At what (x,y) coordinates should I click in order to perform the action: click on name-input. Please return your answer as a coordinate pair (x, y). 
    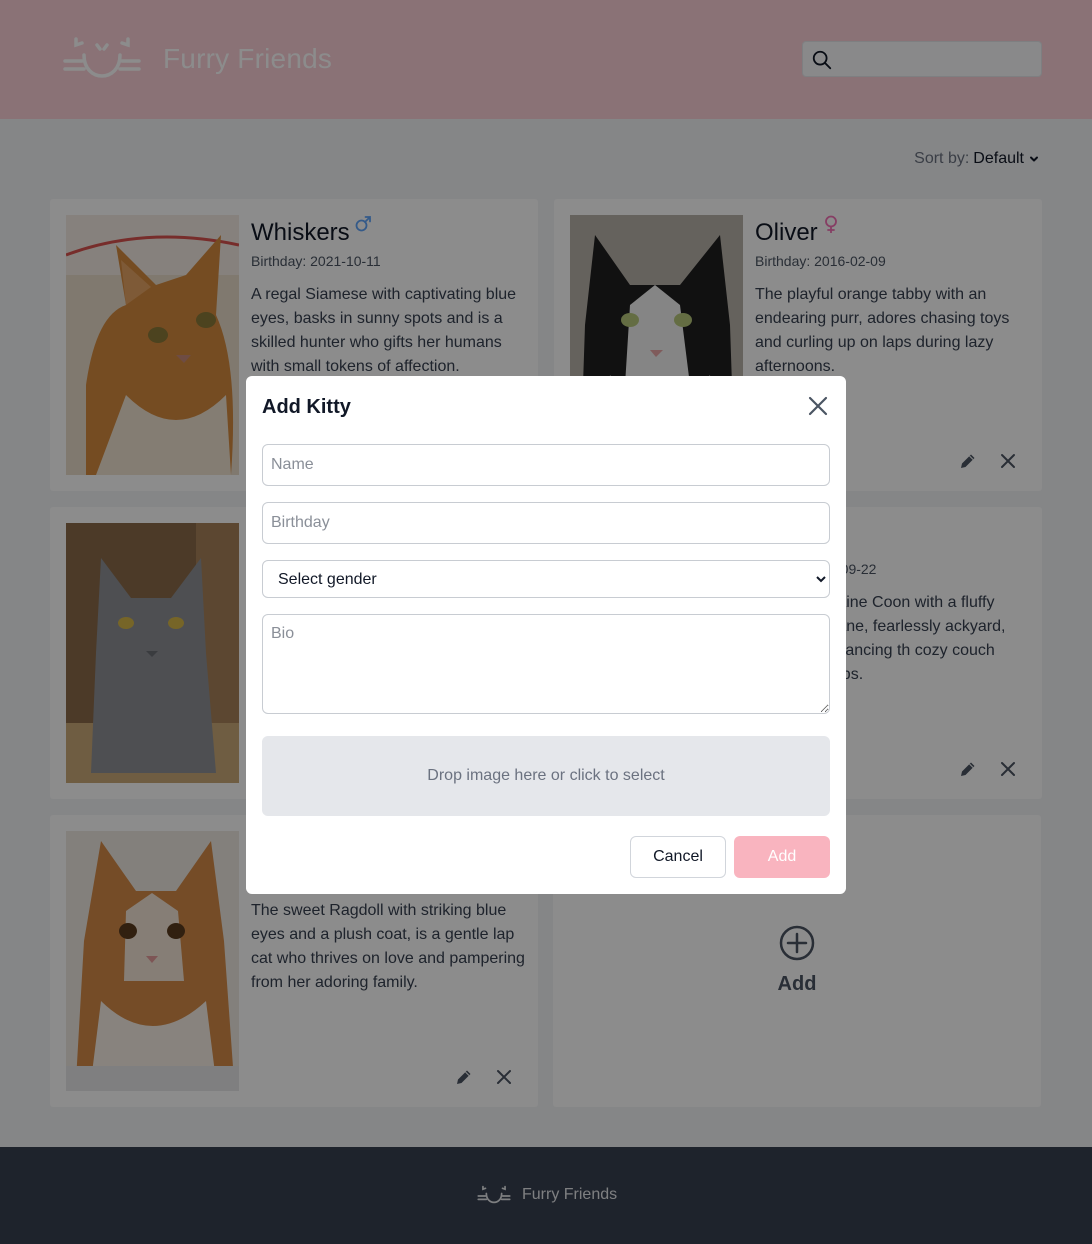
    Looking at the image, I should click on (546, 465).